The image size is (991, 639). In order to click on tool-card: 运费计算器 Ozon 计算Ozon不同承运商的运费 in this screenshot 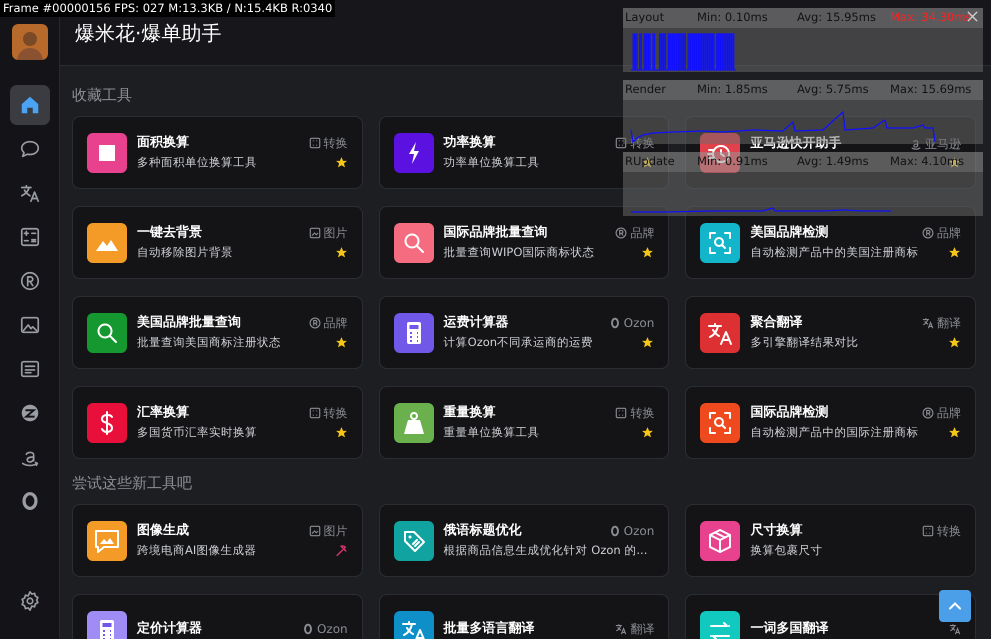, I will do `click(524, 332)`.